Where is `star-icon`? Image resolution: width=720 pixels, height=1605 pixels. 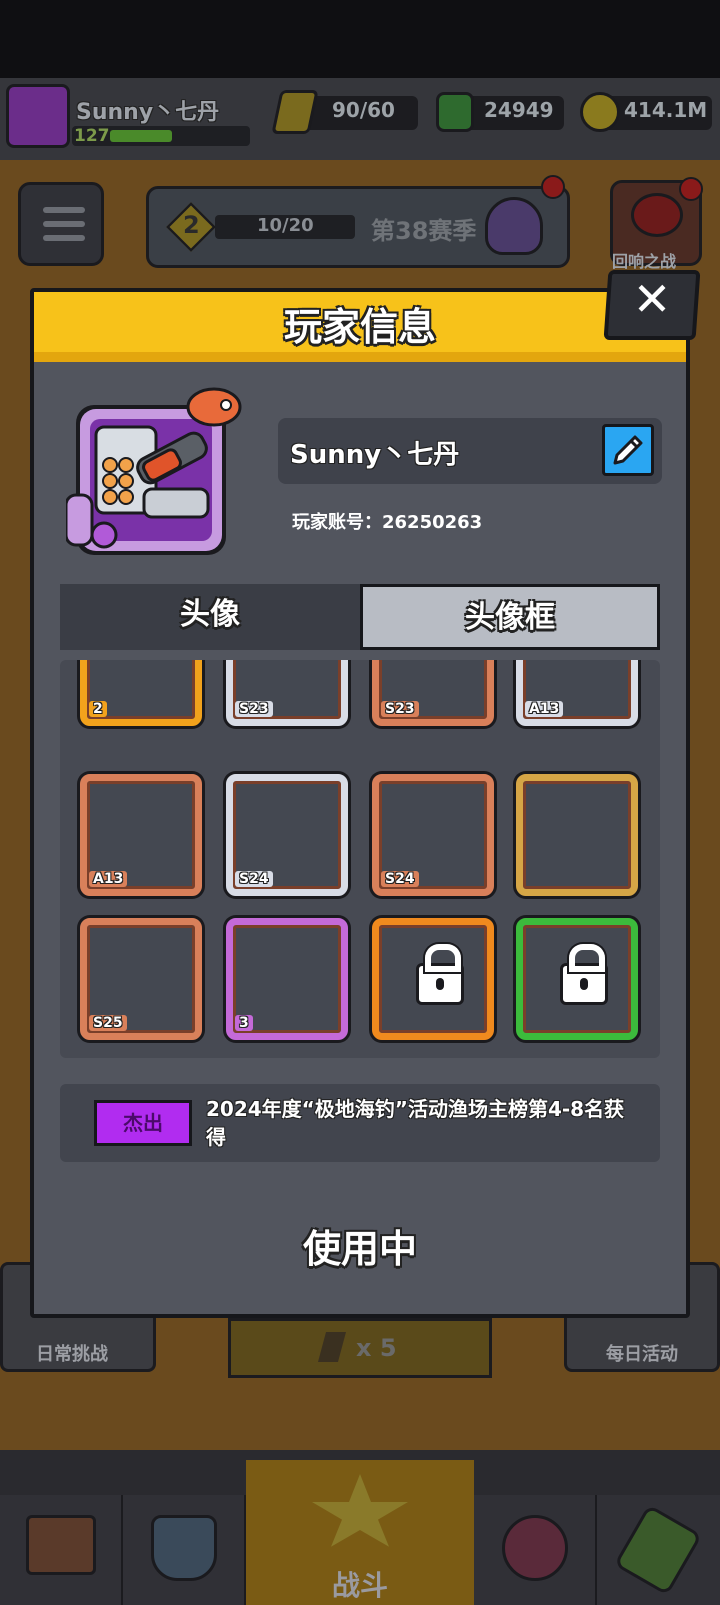
star-icon is located at coordinates (360, 1510).